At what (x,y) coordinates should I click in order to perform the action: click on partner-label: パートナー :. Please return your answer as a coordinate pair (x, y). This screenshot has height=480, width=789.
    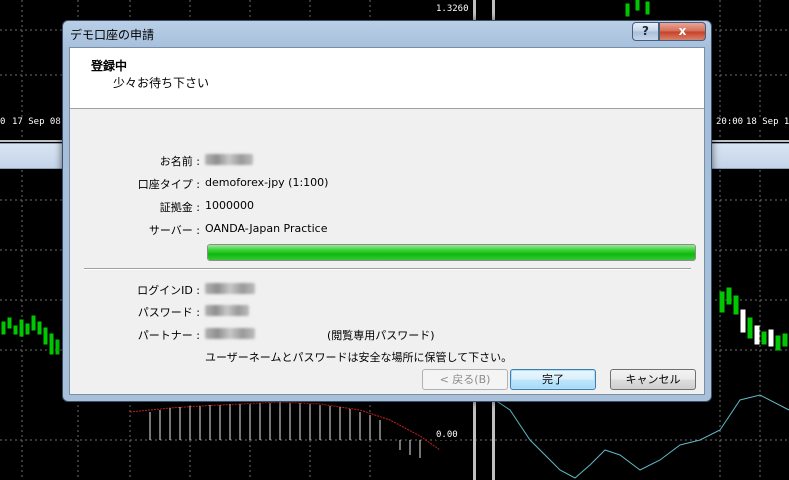
    Looking at the image, I should click on (168, 335).